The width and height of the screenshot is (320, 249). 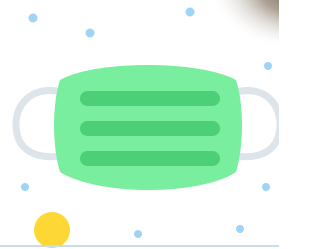 What do you see at coordinates (52, 230) in the screenshot?
I see `yellow-circle` at bounding box center [52, 230].